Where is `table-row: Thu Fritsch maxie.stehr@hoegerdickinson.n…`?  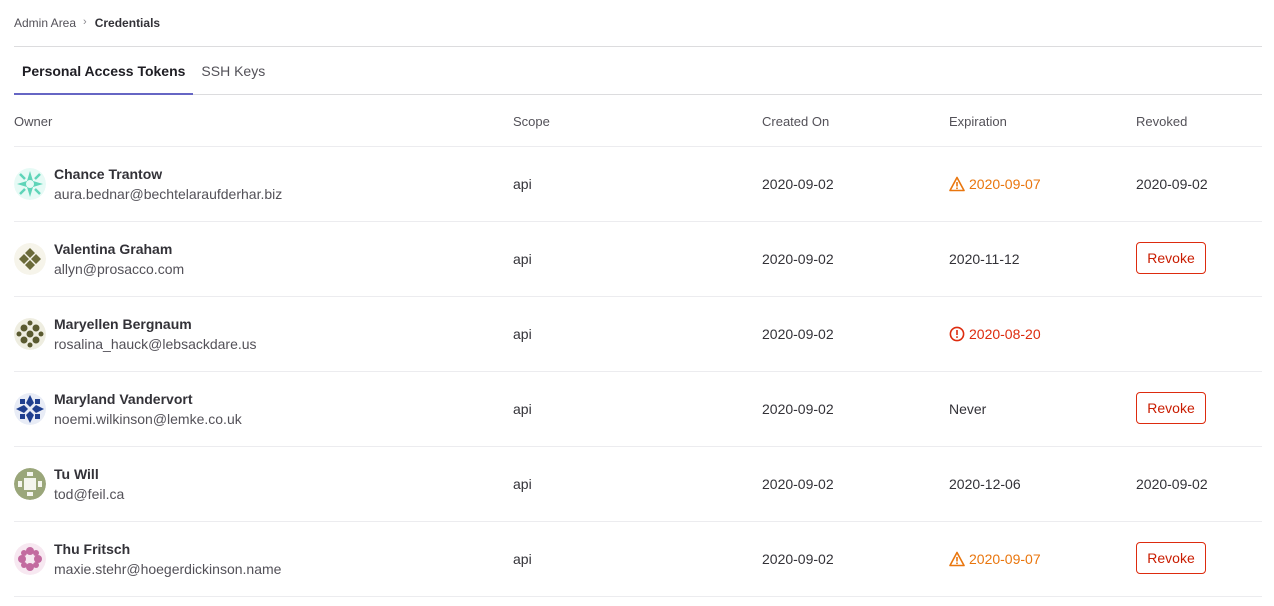
table-row: Thu Fritsch maxie.stehr@hoegerdickinson.n… is located at coordinates (638, 559).